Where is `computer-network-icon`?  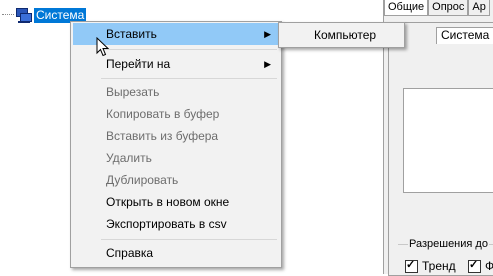 computer-network-icon is located at coordinates (23, 15).